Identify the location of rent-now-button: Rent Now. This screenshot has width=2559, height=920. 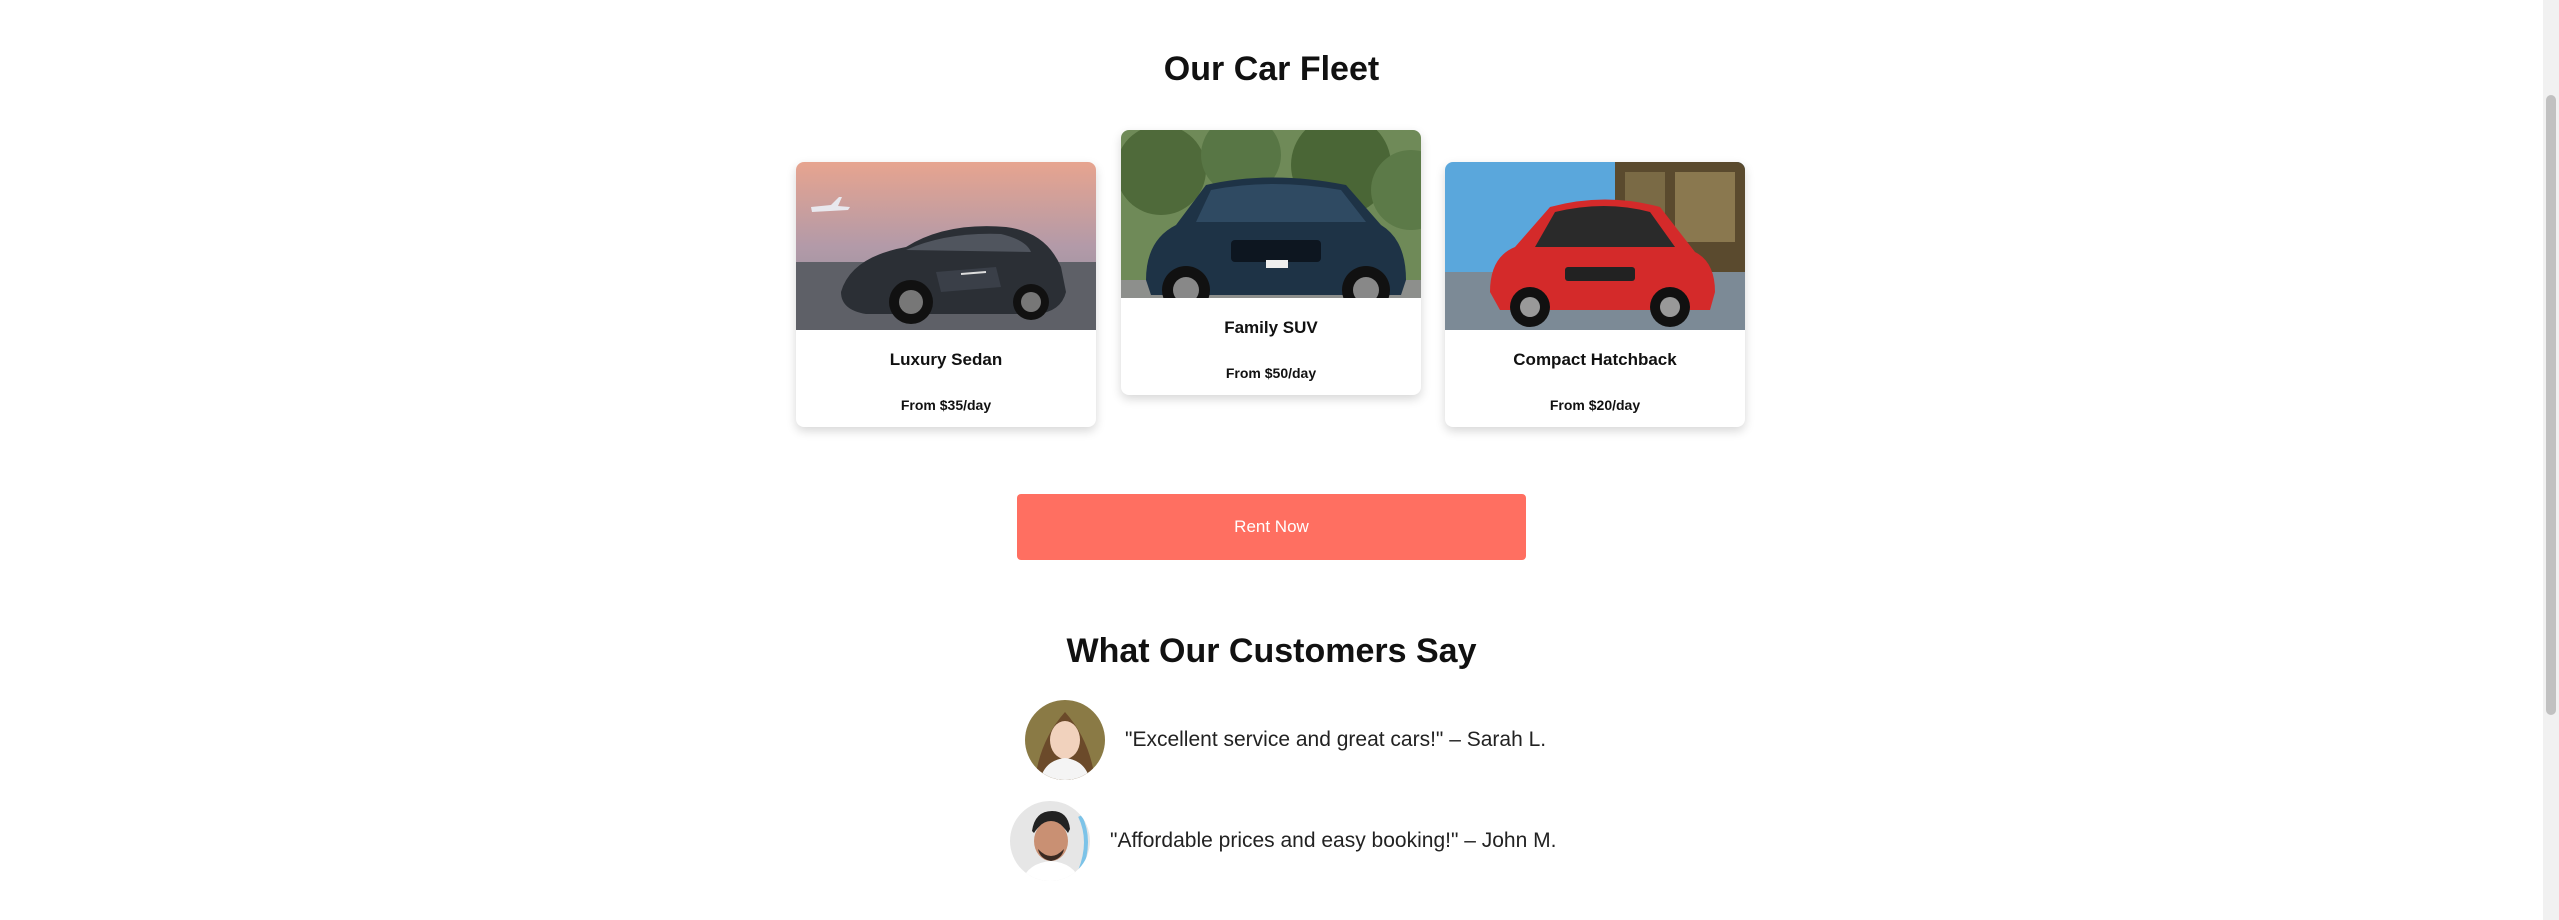
(1271, 527).